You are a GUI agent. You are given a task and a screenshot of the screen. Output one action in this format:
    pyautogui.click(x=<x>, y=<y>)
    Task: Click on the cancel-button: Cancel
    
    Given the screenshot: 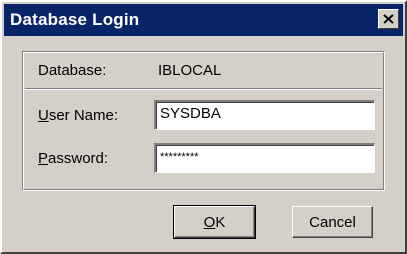 What is the action you would take?
    pyautogui.click(x=332, y=222)
    